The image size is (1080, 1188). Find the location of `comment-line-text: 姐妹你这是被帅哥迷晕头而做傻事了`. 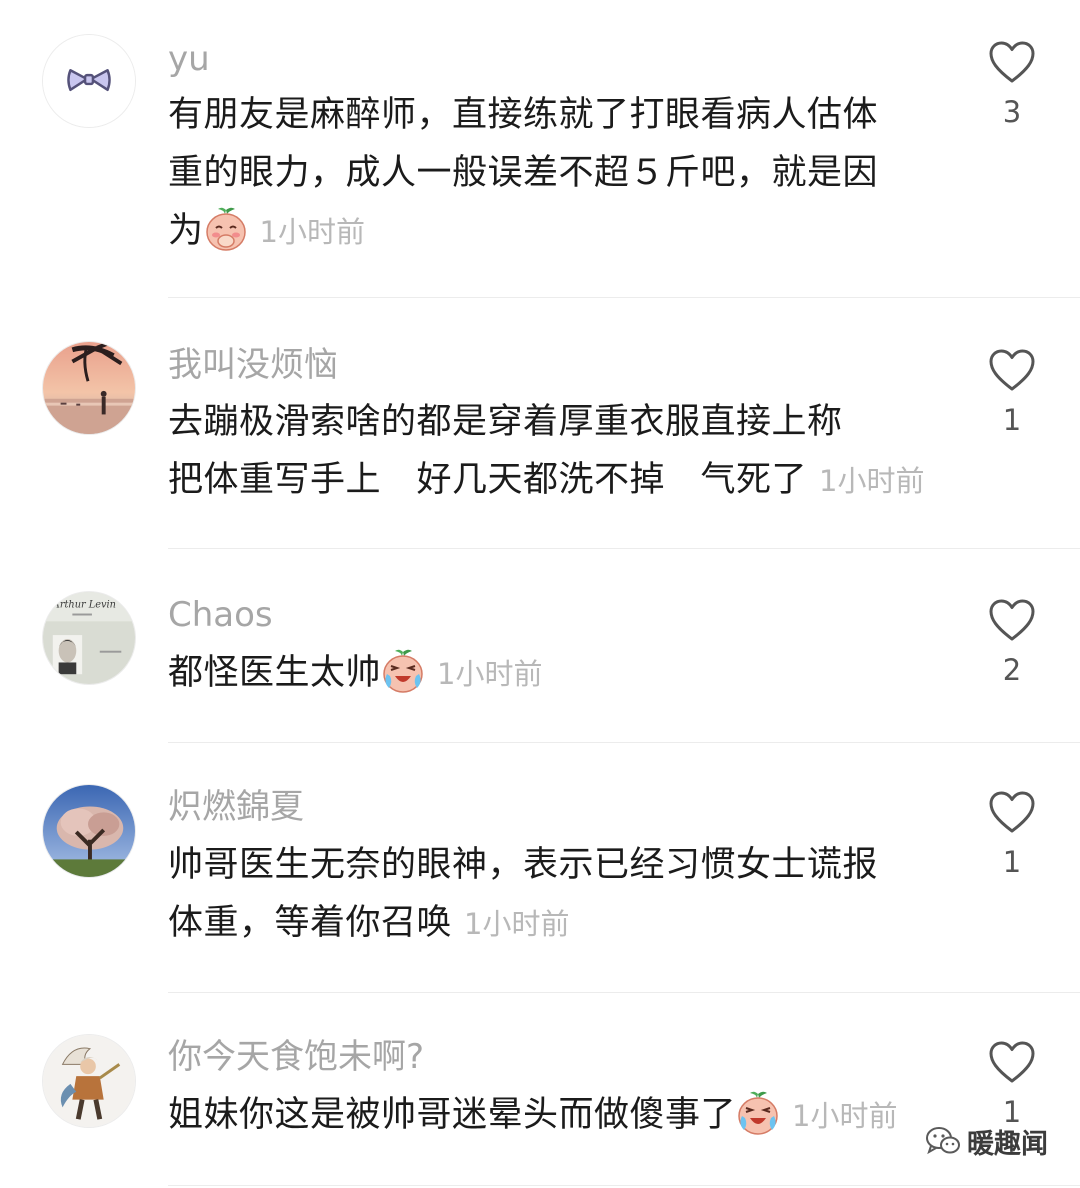

comment-line-text: 姐妹你这是被帅哥迷晕头而做傻事了 is located at coordinates (452, 1115).